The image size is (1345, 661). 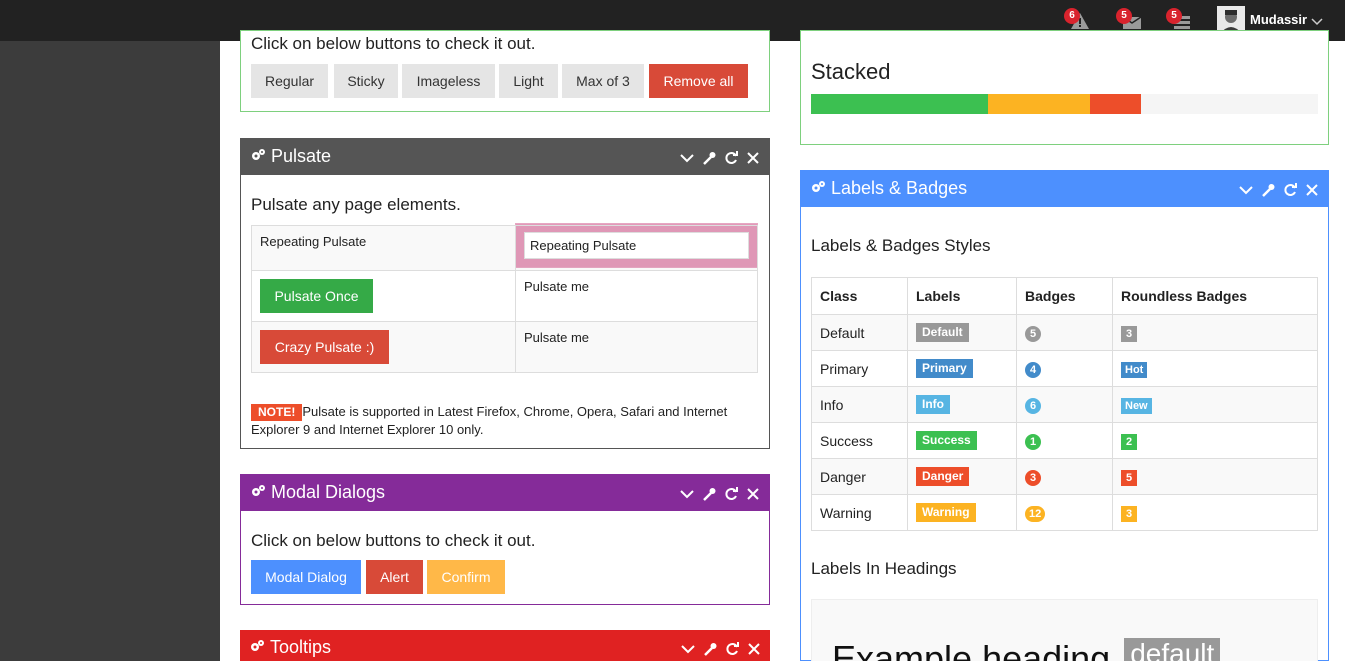 I want to click on class-name: Default, so click(x=842, y=332).